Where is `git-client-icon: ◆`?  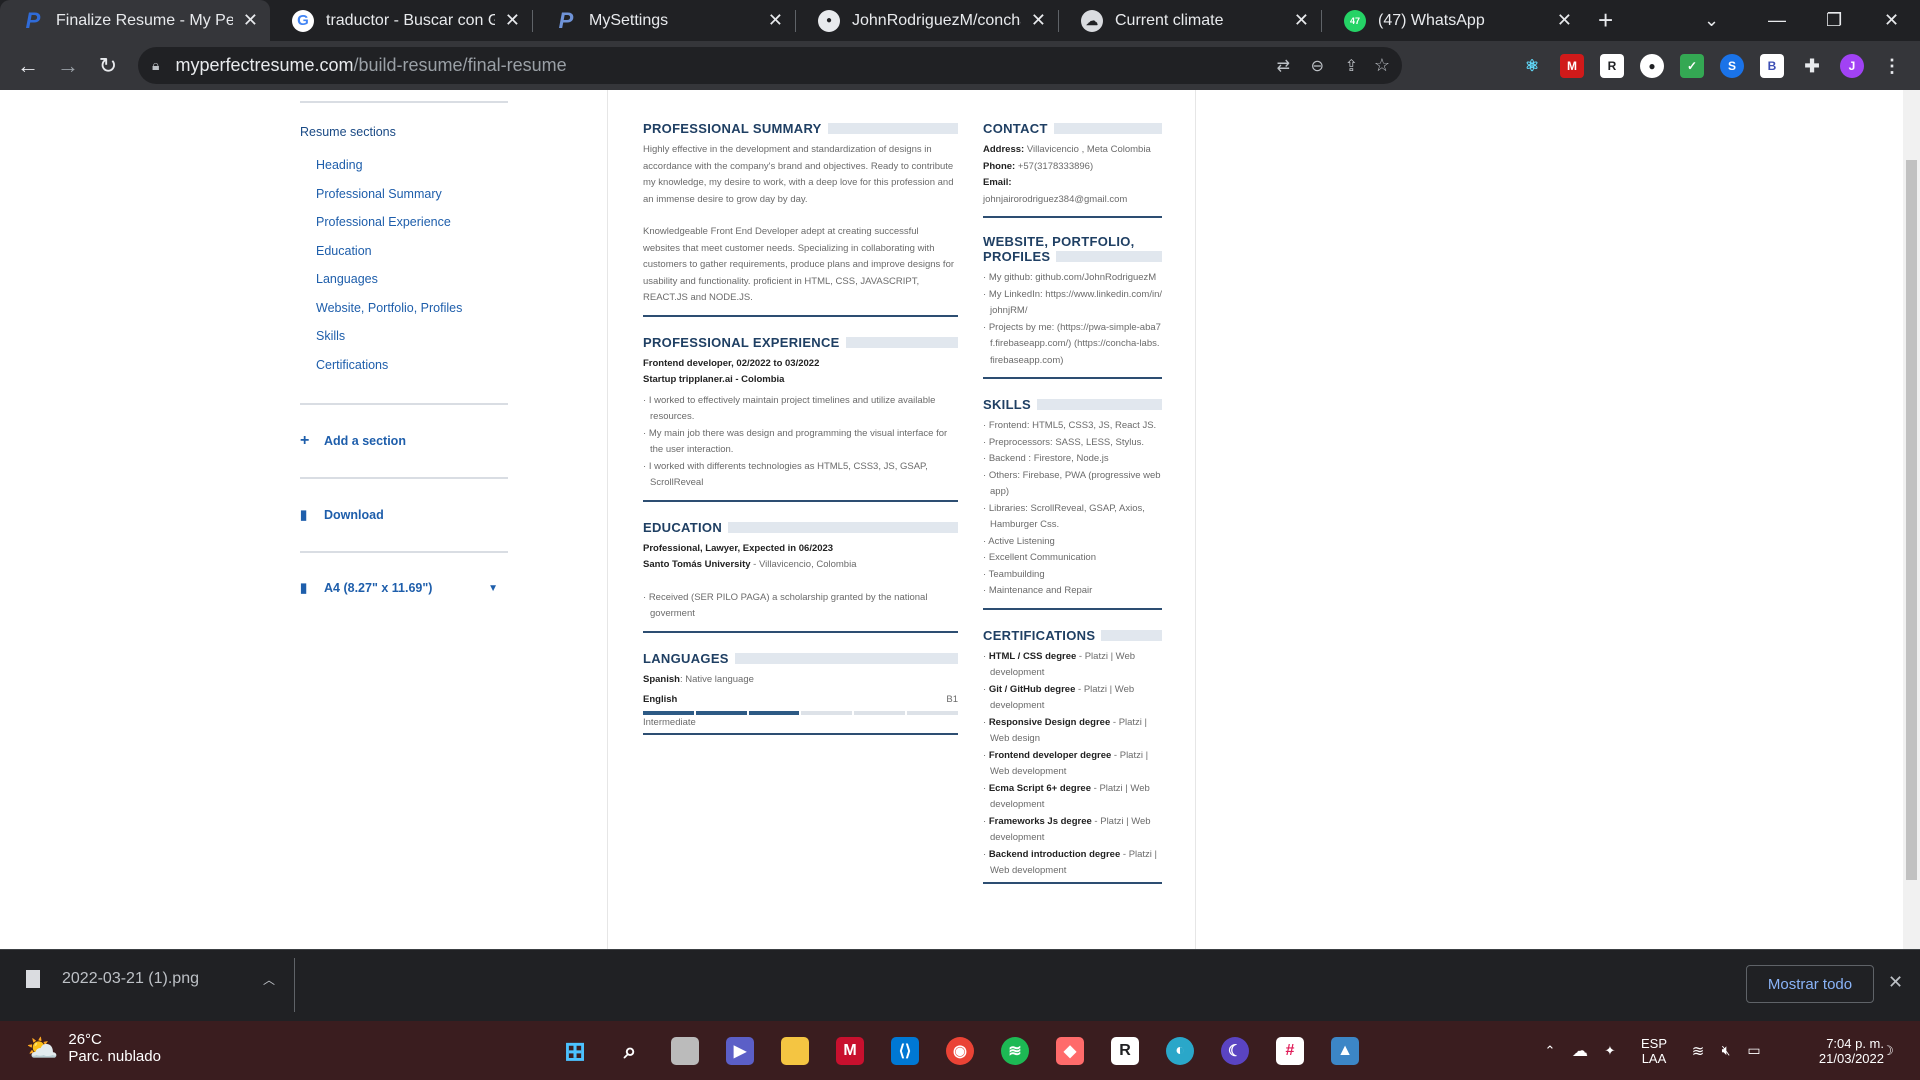 git-client-icon: ◆ is located at coordinates (1070, 1051).